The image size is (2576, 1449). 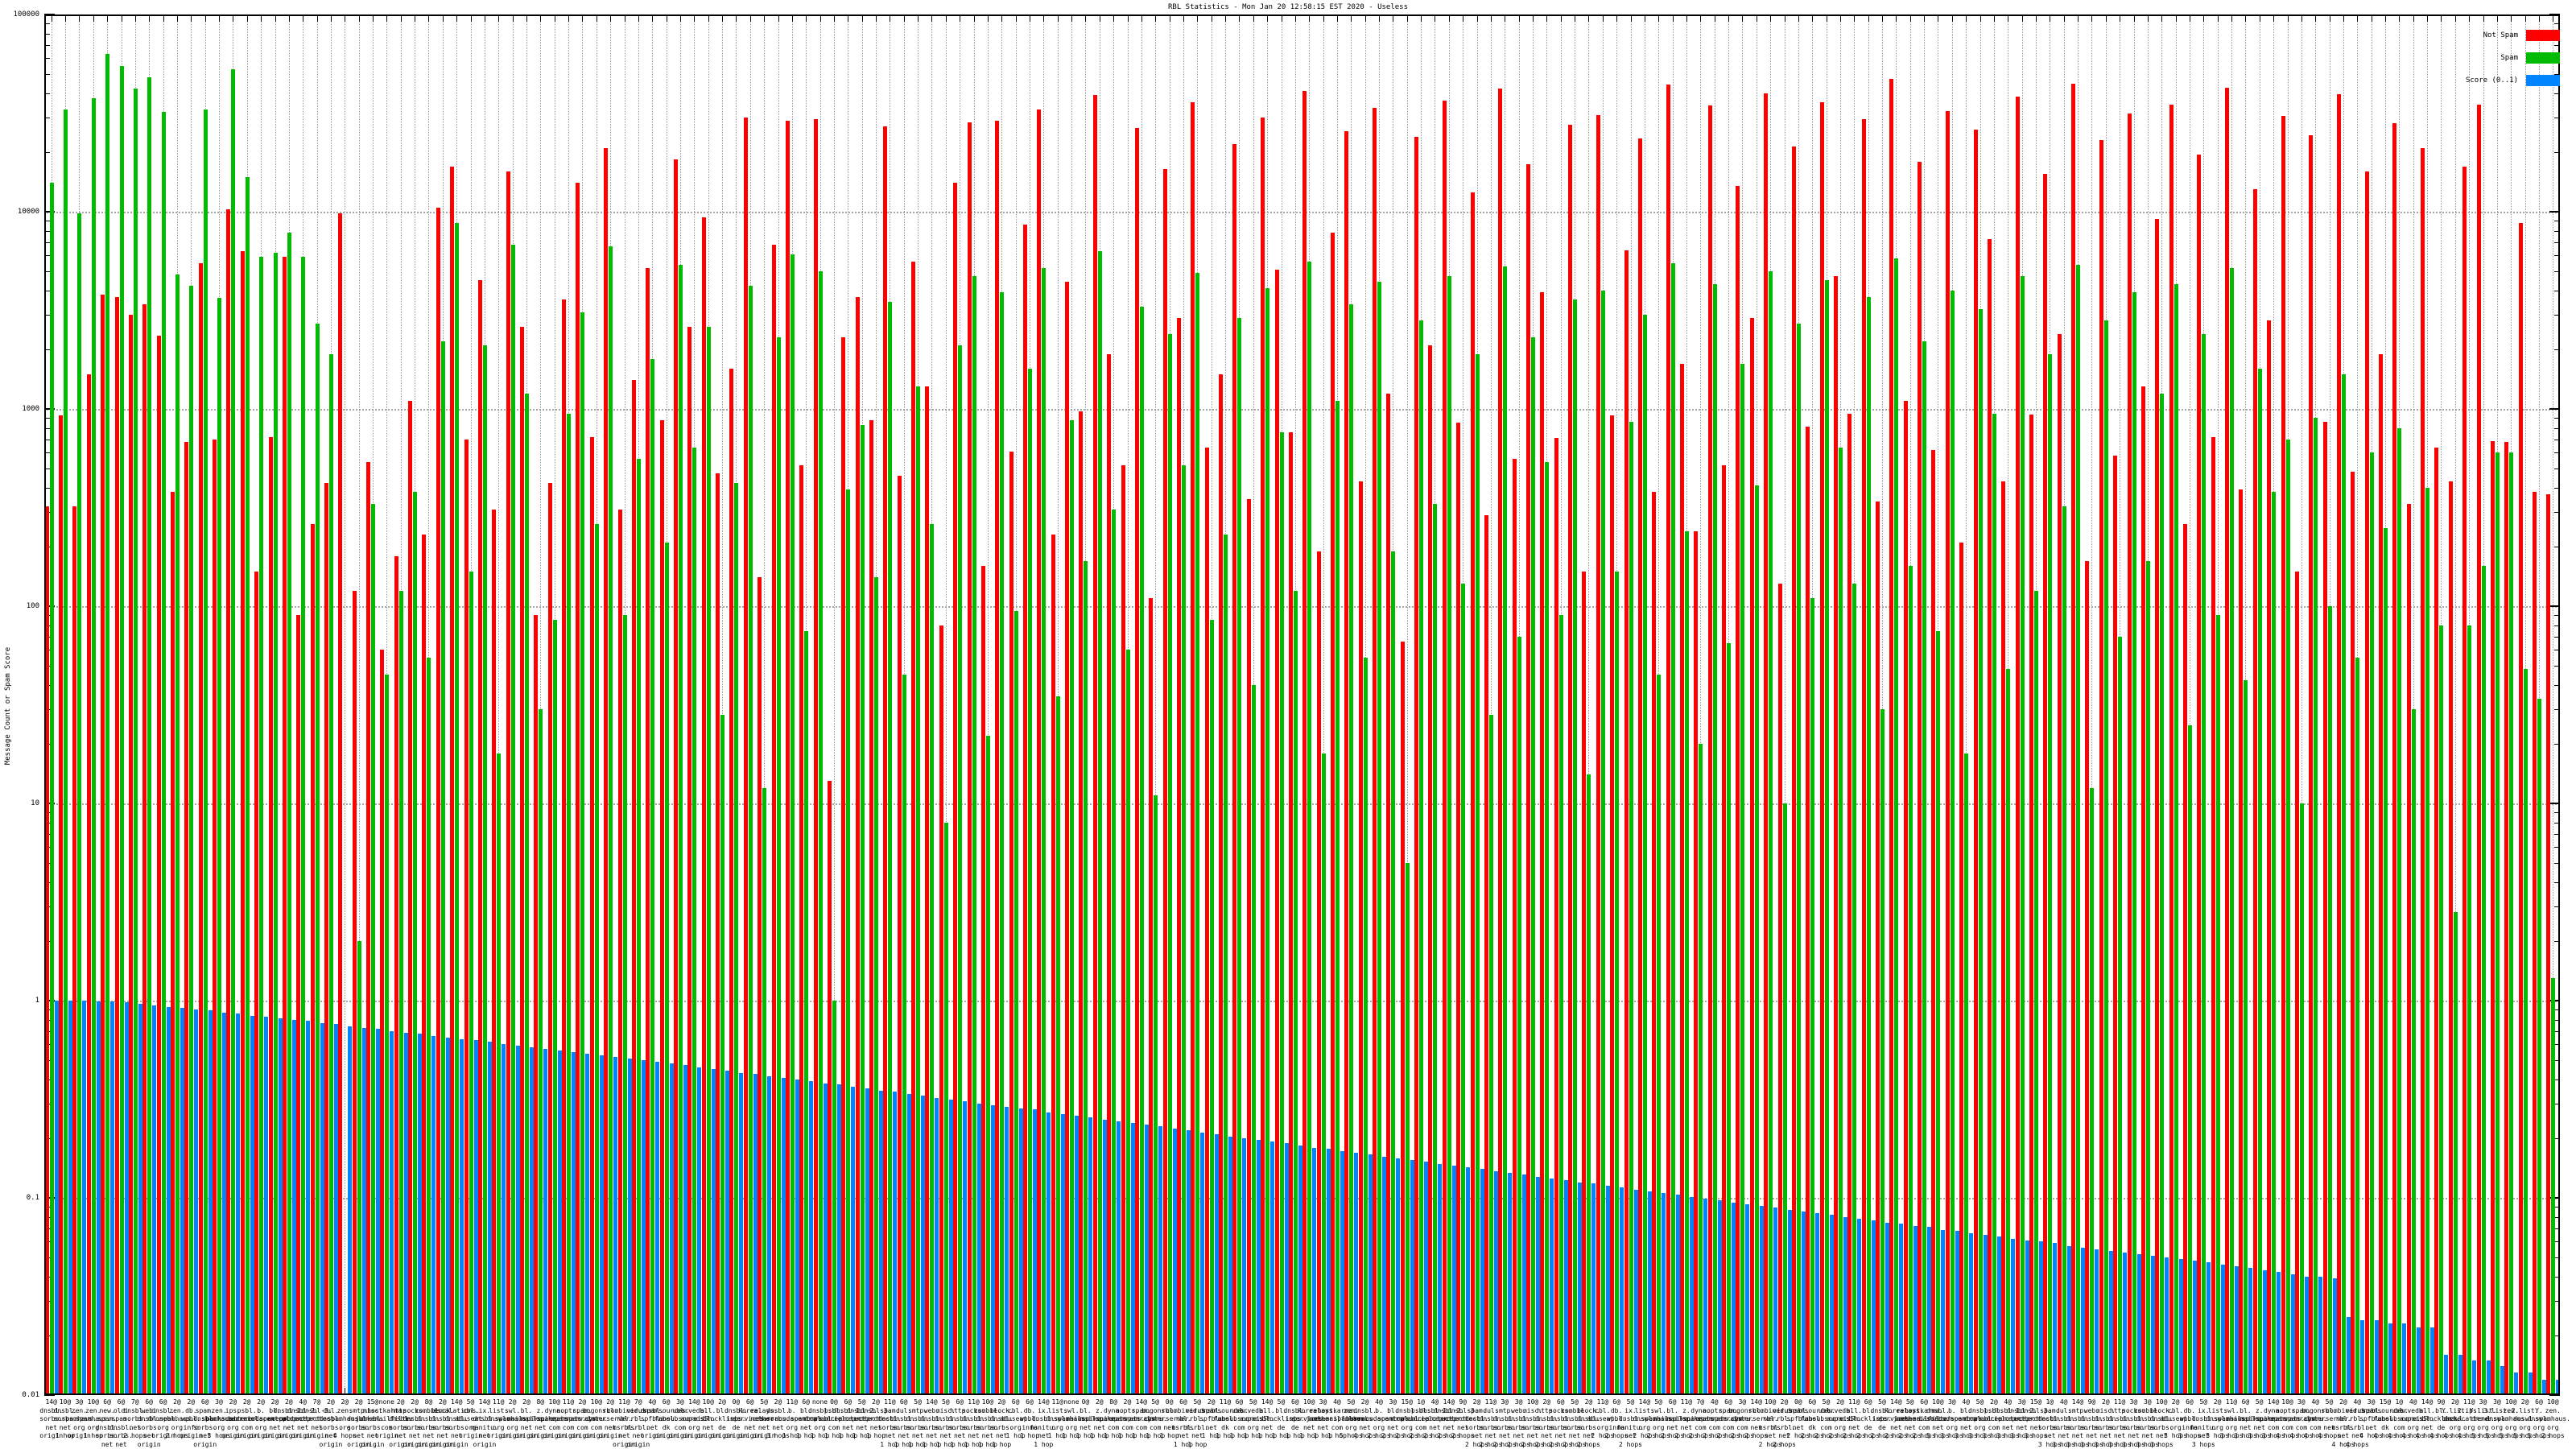 I want to click on legend-row-score: Score (0..1), so click(x=2513, y=80).